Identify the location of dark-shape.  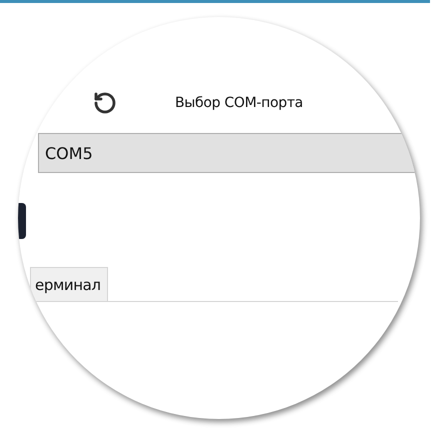
(22, 221).